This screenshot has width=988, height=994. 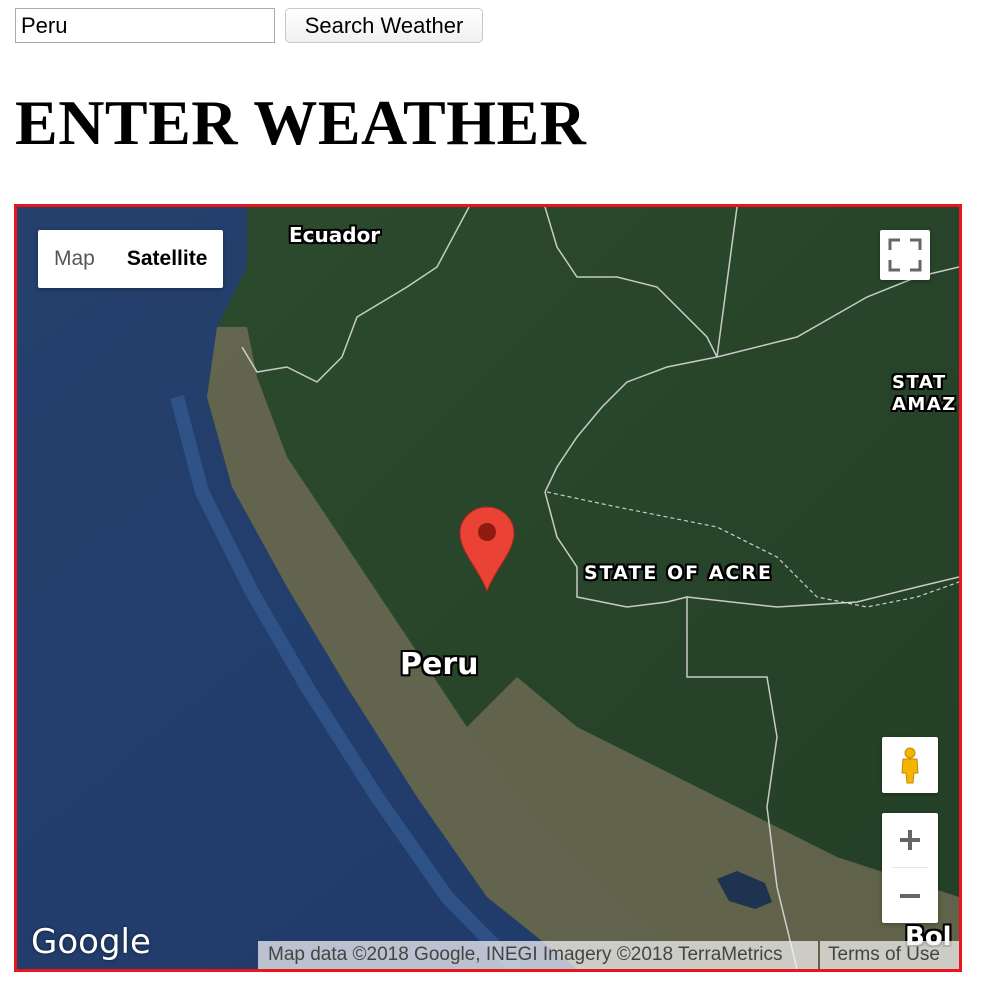 I want to click on street-view-pegman-button, so click(x=910, y=765).